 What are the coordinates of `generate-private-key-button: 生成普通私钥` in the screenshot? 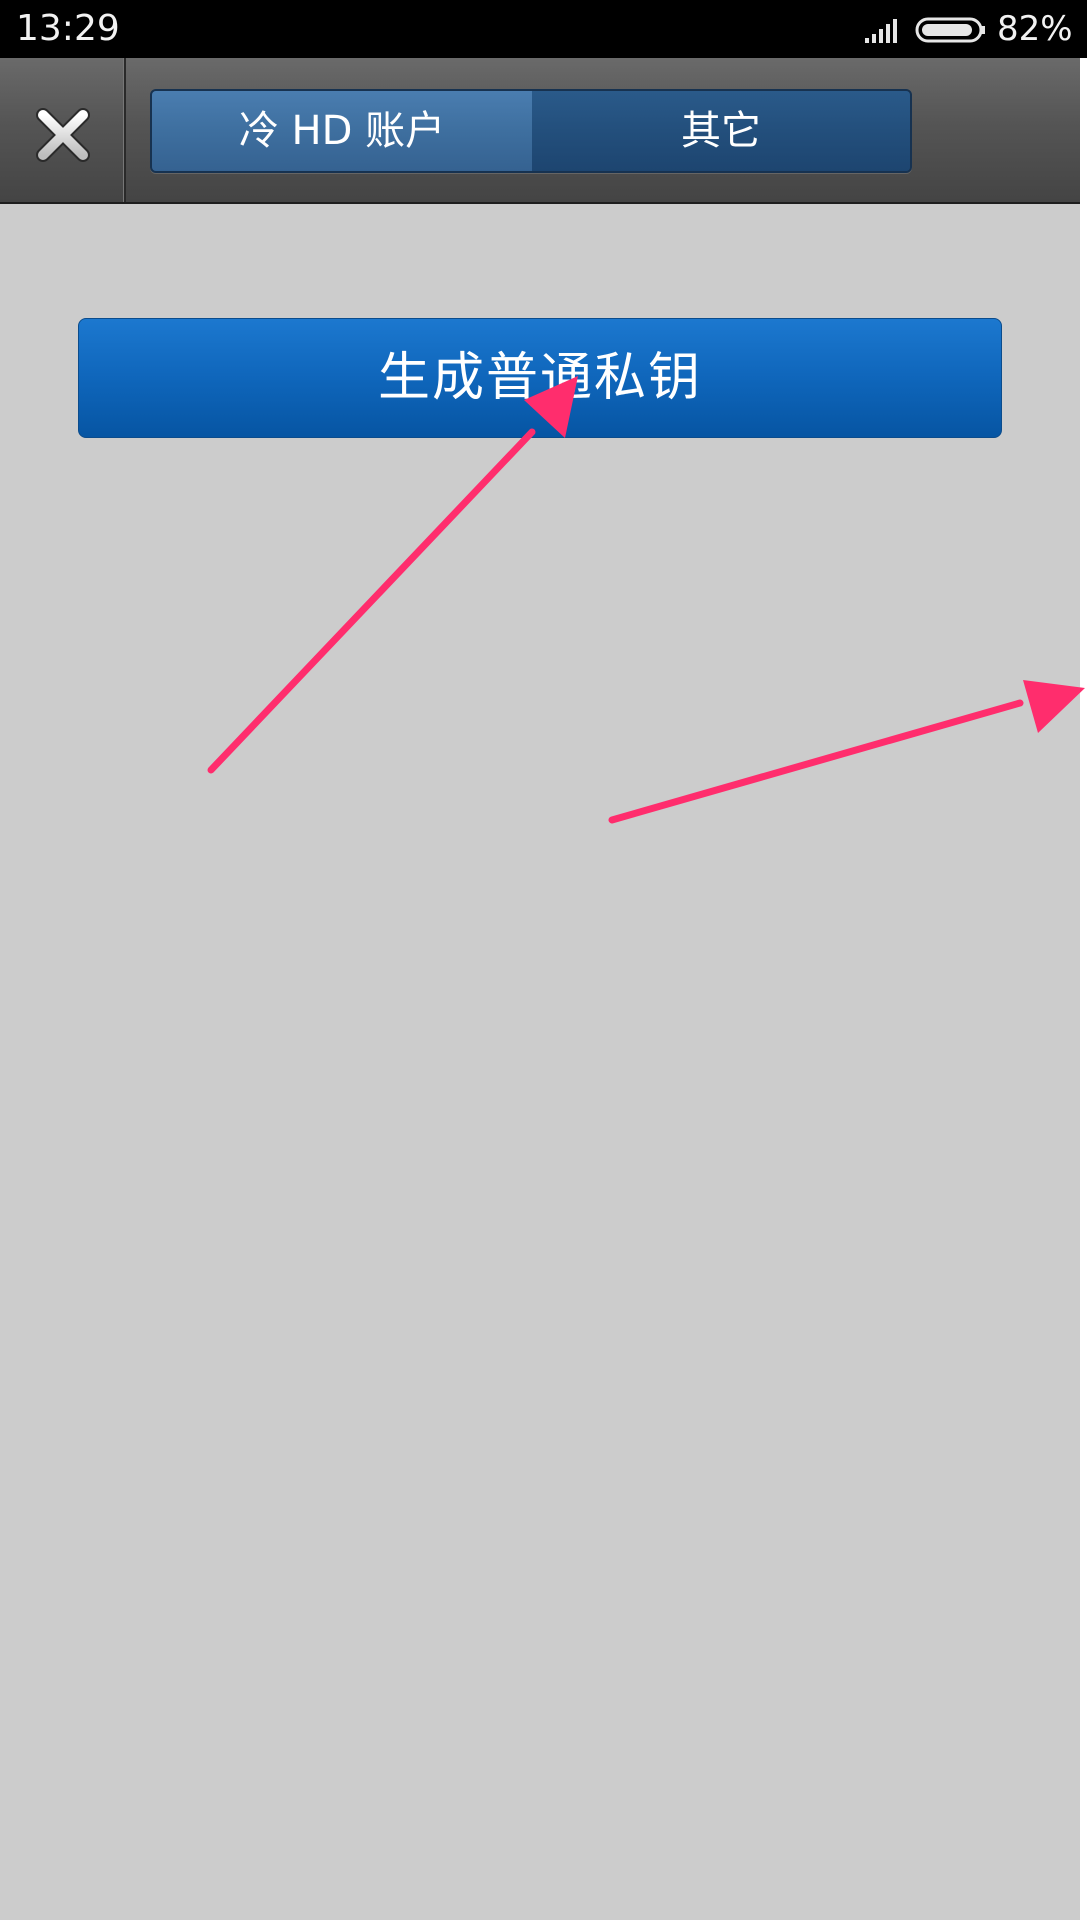 It's located at (540, 378).